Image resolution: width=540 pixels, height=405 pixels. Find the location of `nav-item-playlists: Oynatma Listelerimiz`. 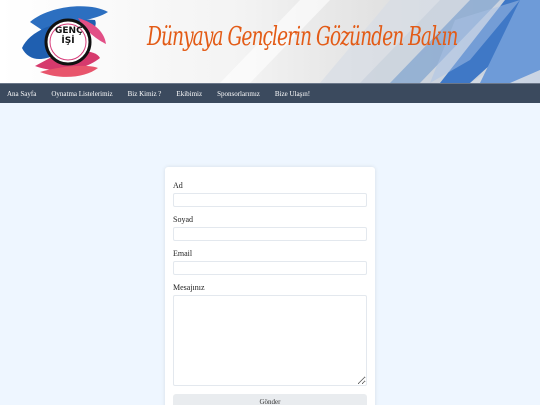

nav-item-playlists: Oynatma Listelerimiz is located at coordinates (81, 94).